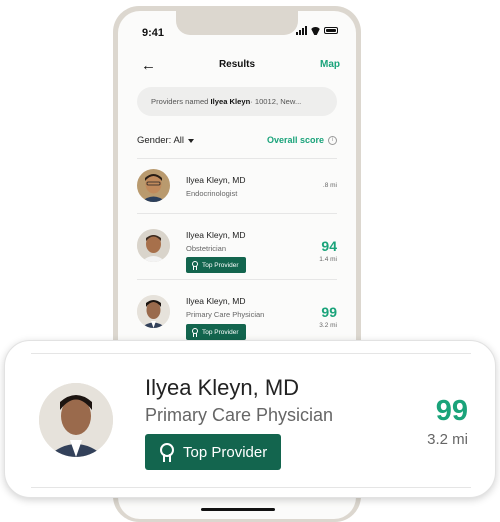 Image resolution: width=500 pixels, height=522 pixels. Describe the element at coordinates (237, 185) in the screenshot. I see `result-row: Ilyea Kleyn, MD Endocrinologist .8 mi` at that location.